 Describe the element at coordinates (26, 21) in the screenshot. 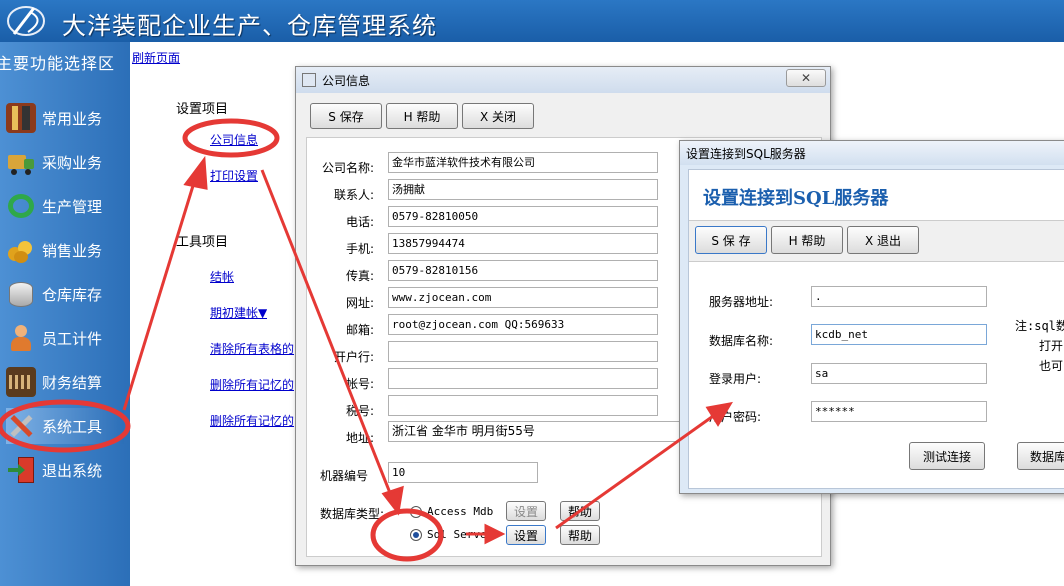

I see `logo-icon` at that location.